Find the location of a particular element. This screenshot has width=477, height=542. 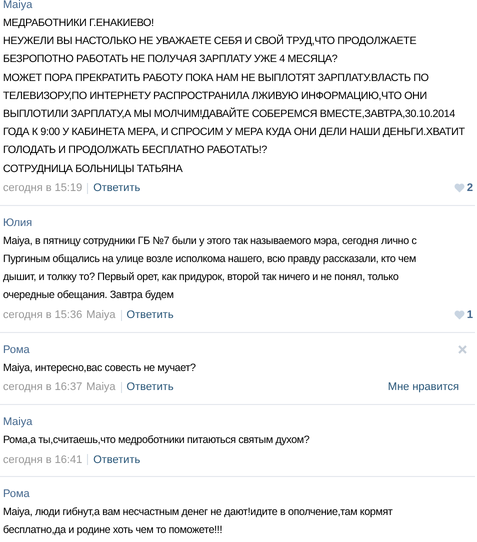

comment-text: МОЖЕТ ПОРА ПРЕКРАТИТЬ РАБОТУ ПОКА НАМ НЕ ВЫПЛОТЯТ ЗАРПЛАТУ.ВЛАСТЬ ПО is located at coordinates (216, 78).